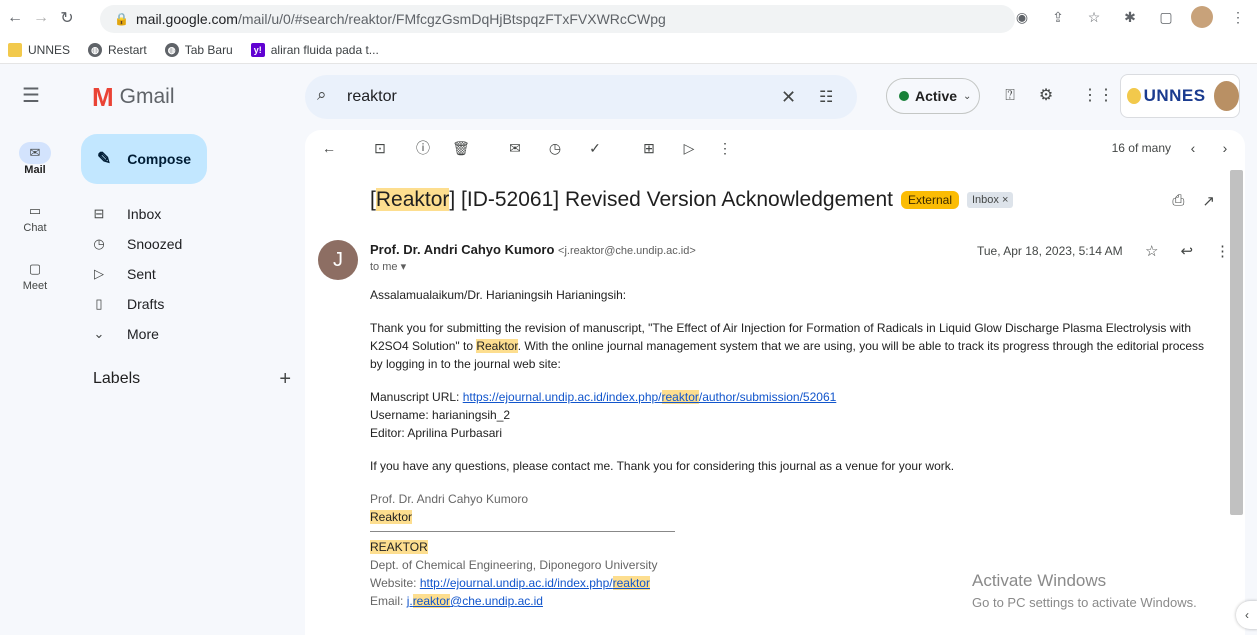 Image resolution: width=1257 pixels, height=635 pixels. What do you see at coordinates (186, 244) in the screenshot?
I see `sidebar-item-snoozed: ◷ Snoozed` at bounding box center [186, 244].